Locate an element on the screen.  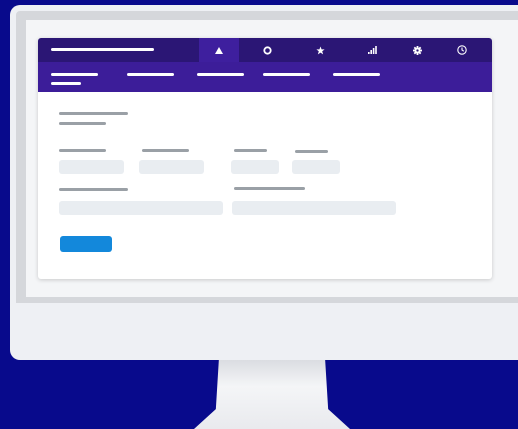
gear-icon is located at coordinates (417, 50).